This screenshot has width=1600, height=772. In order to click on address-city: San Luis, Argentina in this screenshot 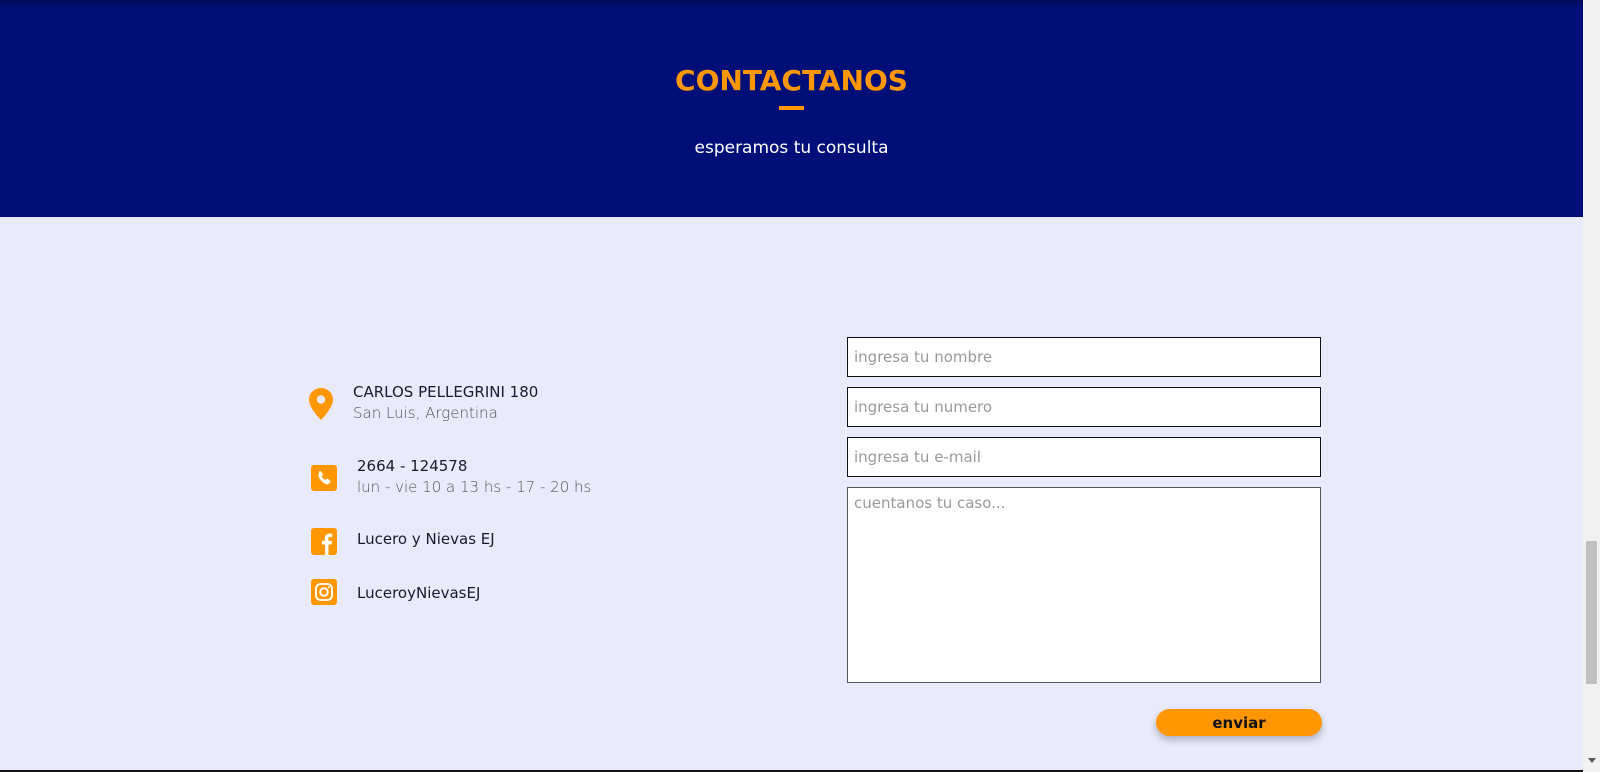, I will do `click(425, 413)`.